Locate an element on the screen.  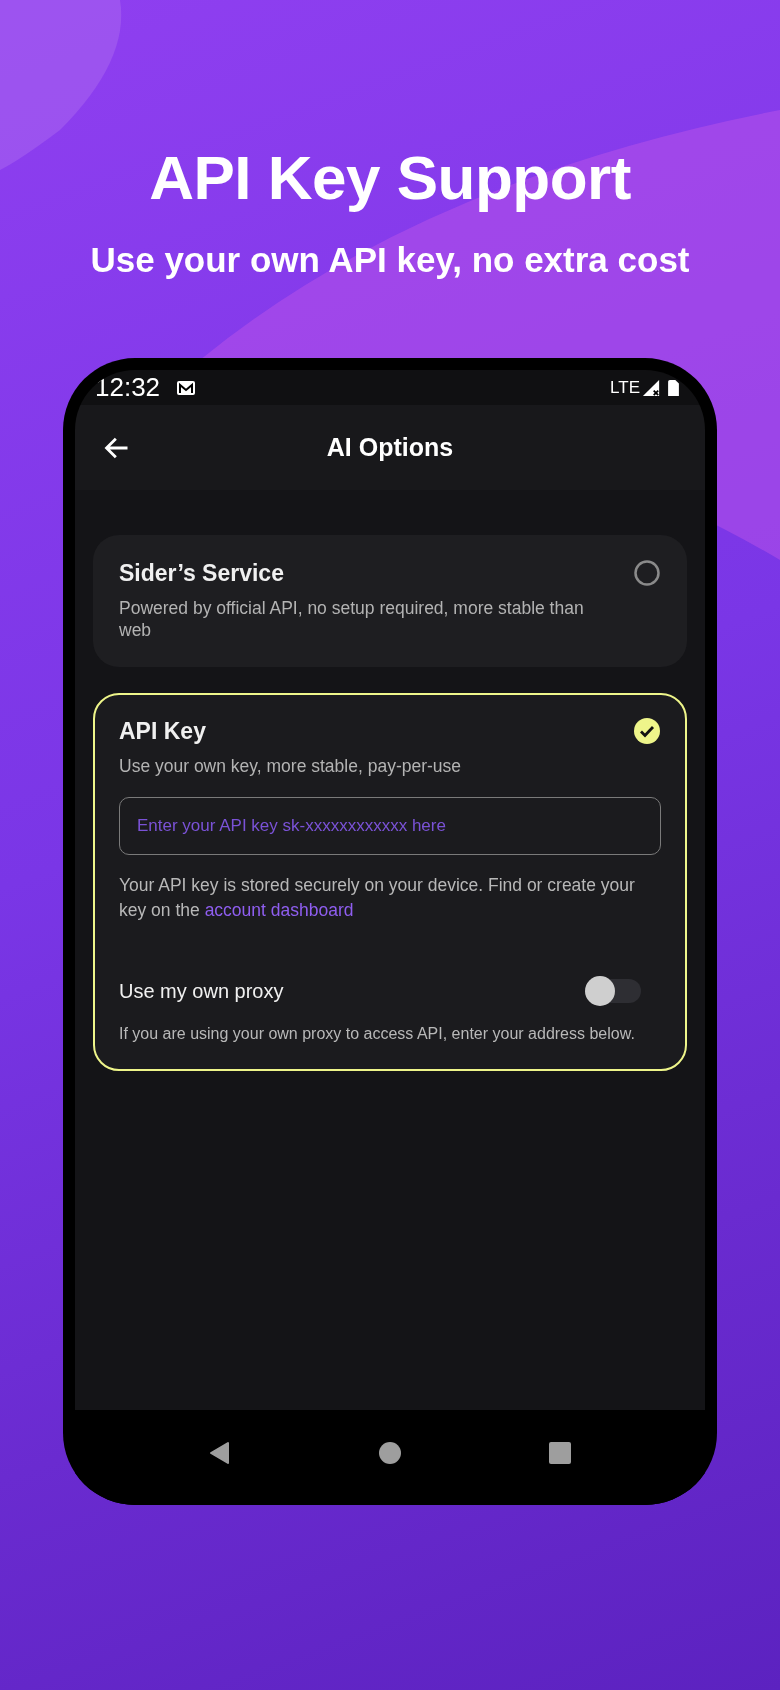
option-title: API Key is located at coordinates (162, 731).